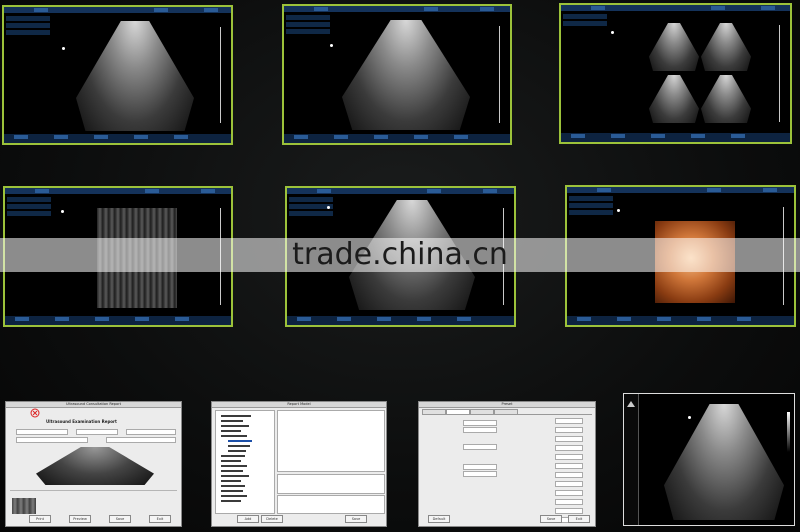  What do you see at coordinates (458, 412) in the screenshot?
I see `tab-measure` at bounding box center [458, 412].